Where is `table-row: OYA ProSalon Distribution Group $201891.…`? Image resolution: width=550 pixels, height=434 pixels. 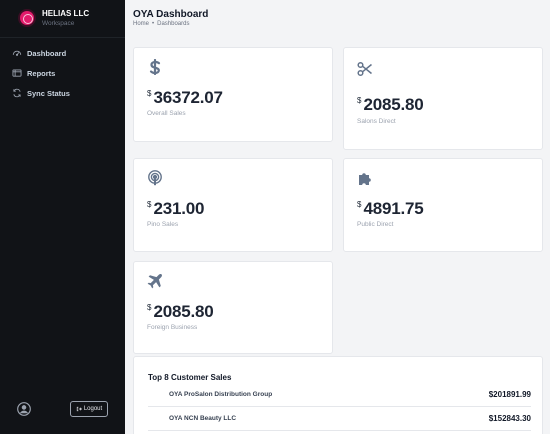
table-row: OYA ProSalon Distribution Group $201891.… is located at coordinates (339, 395).